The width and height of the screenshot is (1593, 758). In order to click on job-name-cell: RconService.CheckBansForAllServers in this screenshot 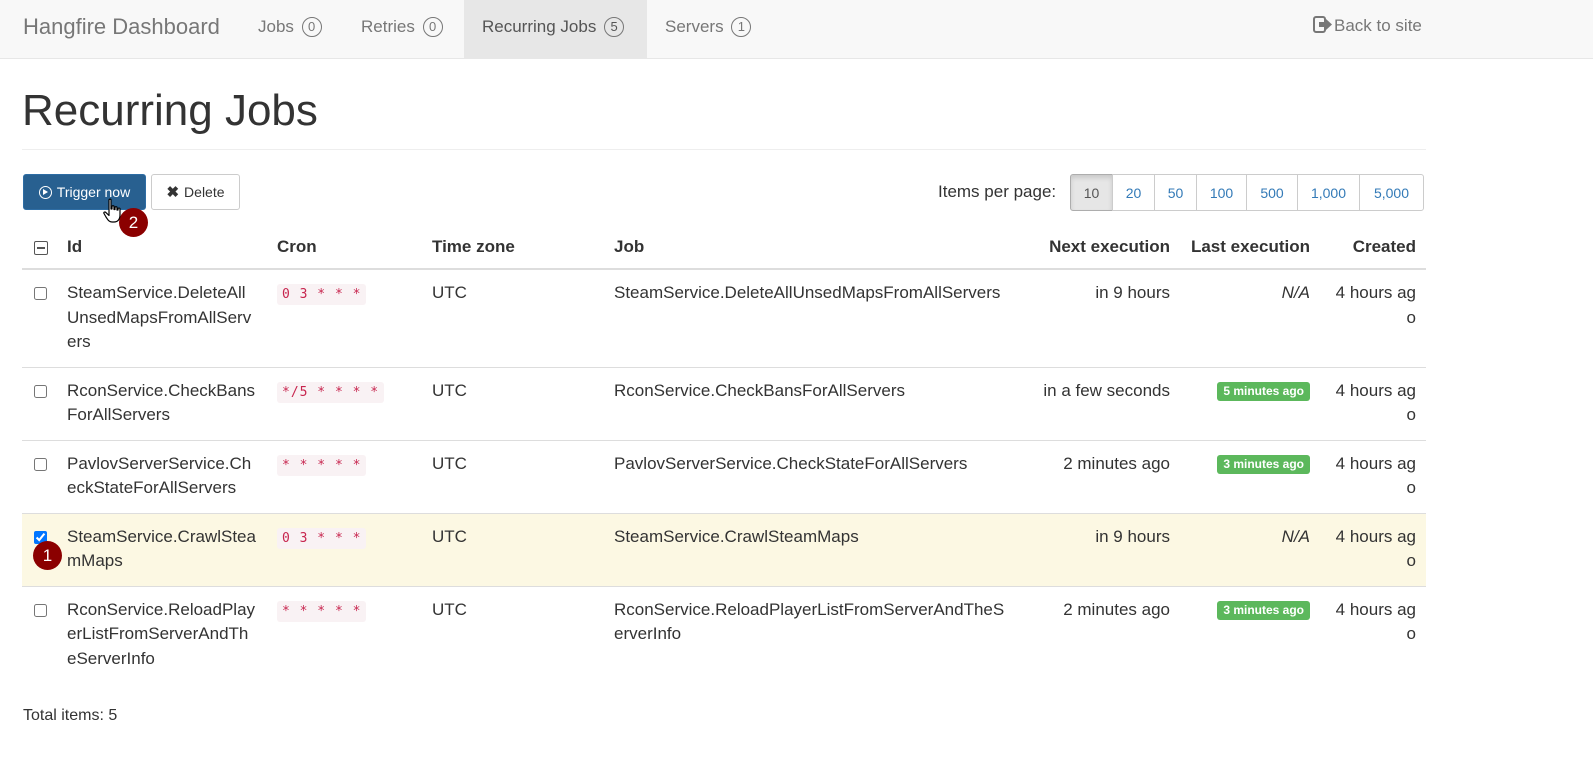, I will do `click(811, 403)`.